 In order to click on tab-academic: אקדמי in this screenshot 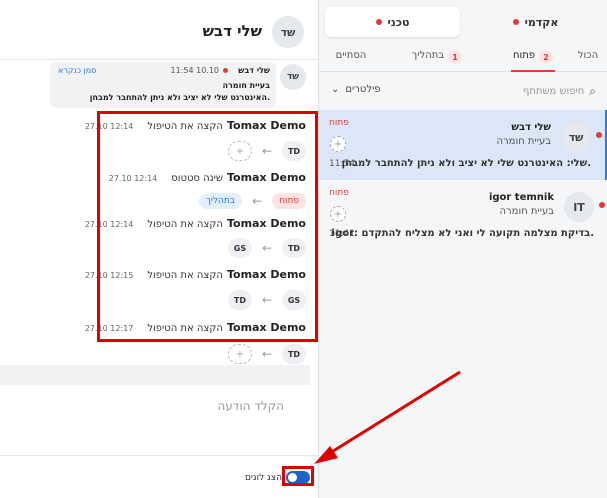, I will do `click(535, 22)`.